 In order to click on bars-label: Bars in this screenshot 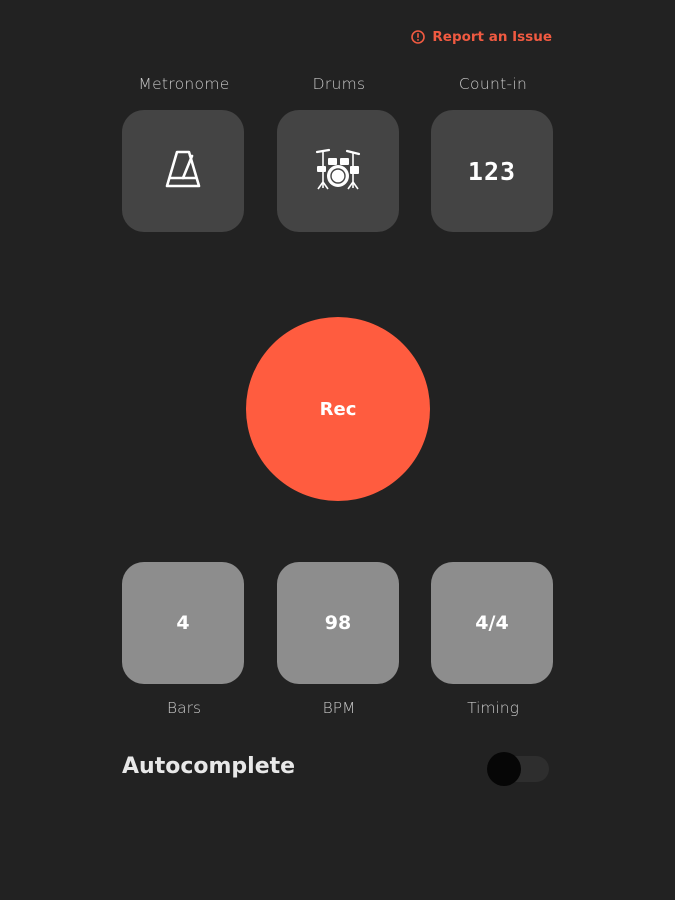, I will do `click(184, 708)`.